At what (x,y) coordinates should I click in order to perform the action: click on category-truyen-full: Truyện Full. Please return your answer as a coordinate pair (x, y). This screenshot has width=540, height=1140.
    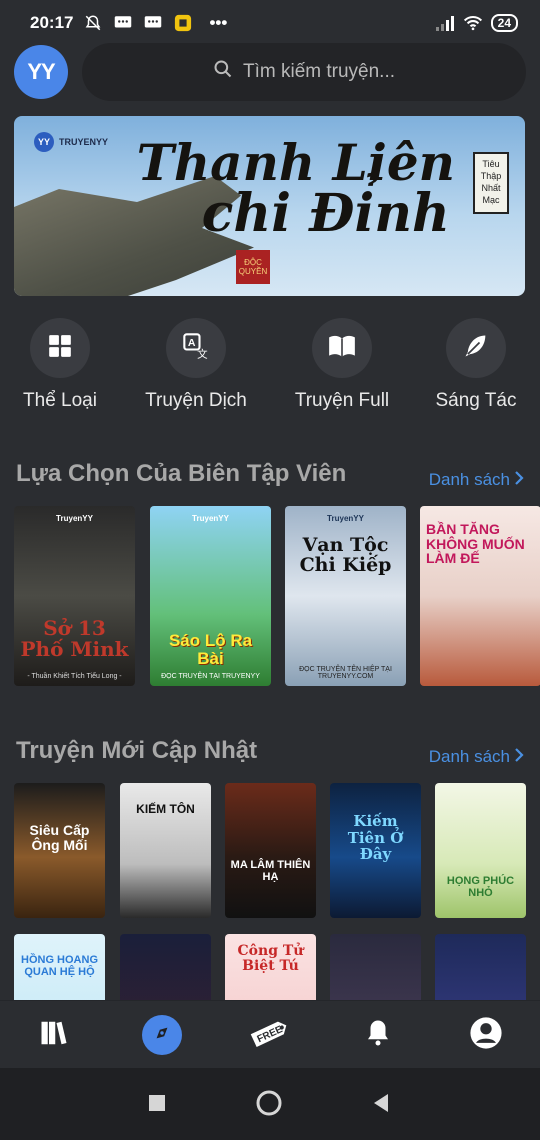
    Looking at the image, I should click on (342, 365).